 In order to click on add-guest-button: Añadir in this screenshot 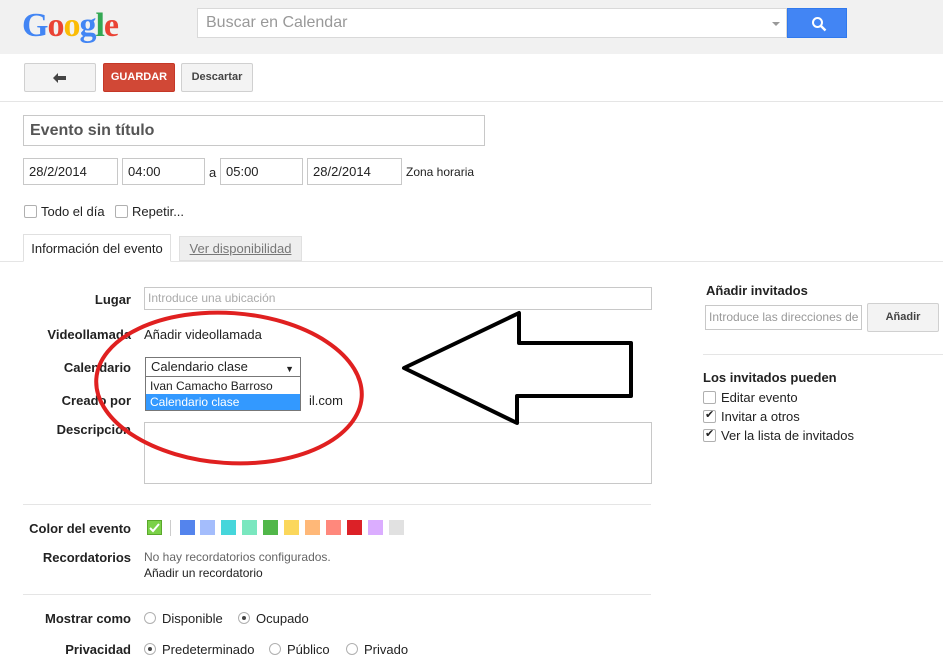, I will do `click(903, 317)`.